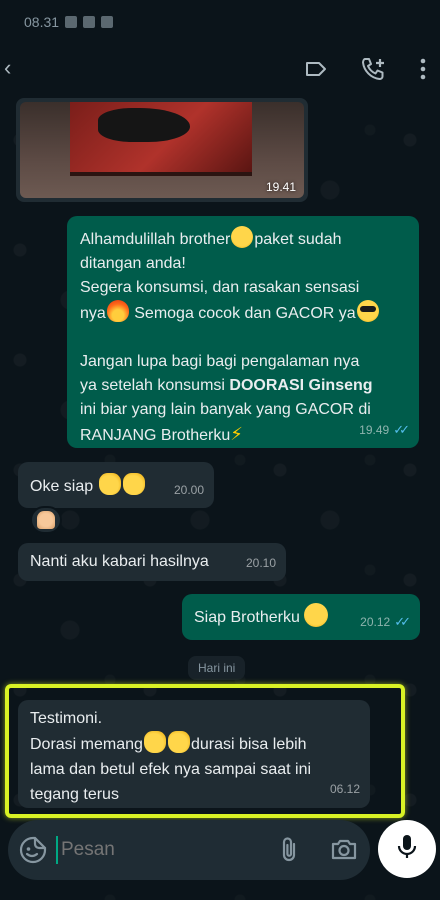 The height and width of the screenshot is (900, 440). What do you see at coordinates (243, 338) in the screenshot?
I see `message-line` at bounding box center [243, 338].